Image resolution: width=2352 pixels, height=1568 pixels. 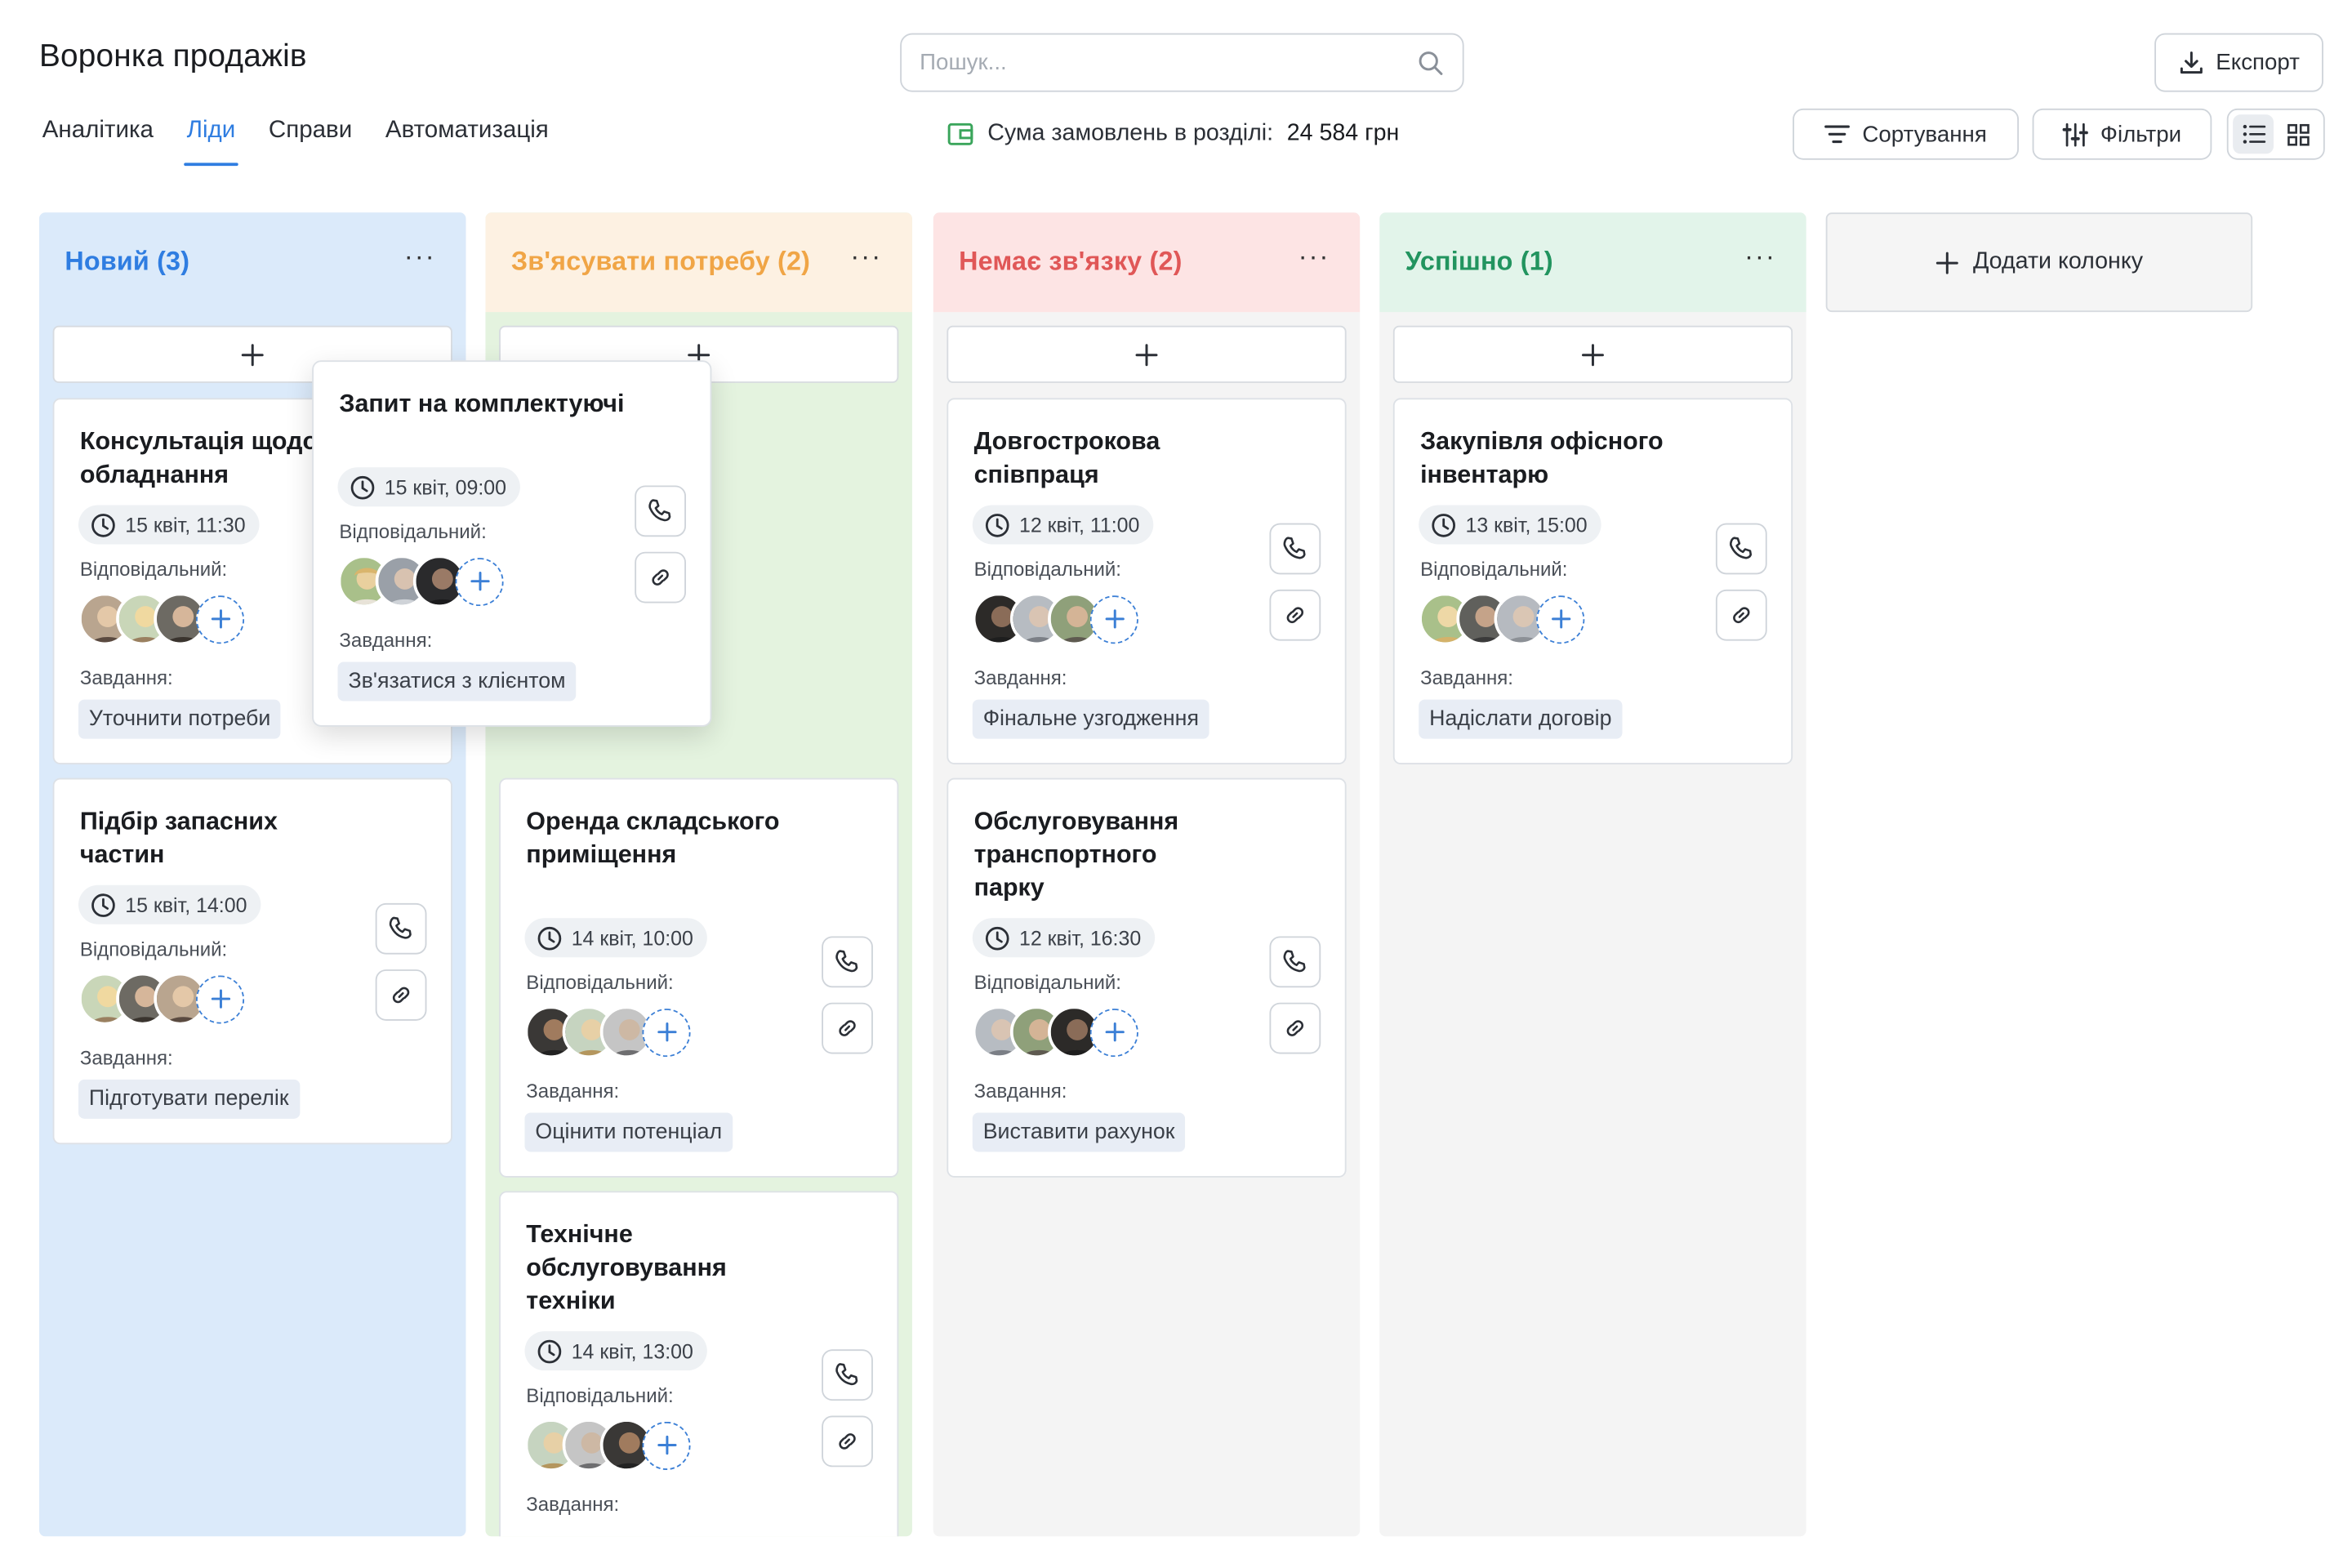 I want to click on add-column-button: Додати колонку, so click(x=2039, y=262).